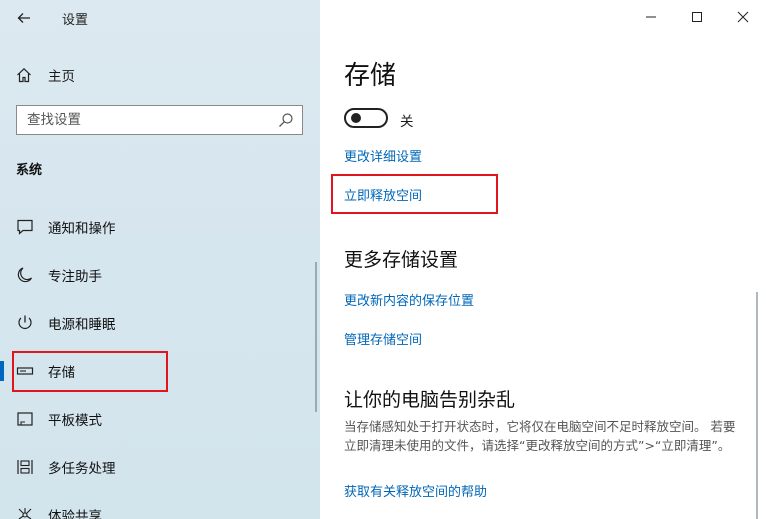 The width and height of the screenshot is (766, 519). Describe the element at coordinates (160, 18) in the screenshot. I see `title-bar: 设置` at that location.